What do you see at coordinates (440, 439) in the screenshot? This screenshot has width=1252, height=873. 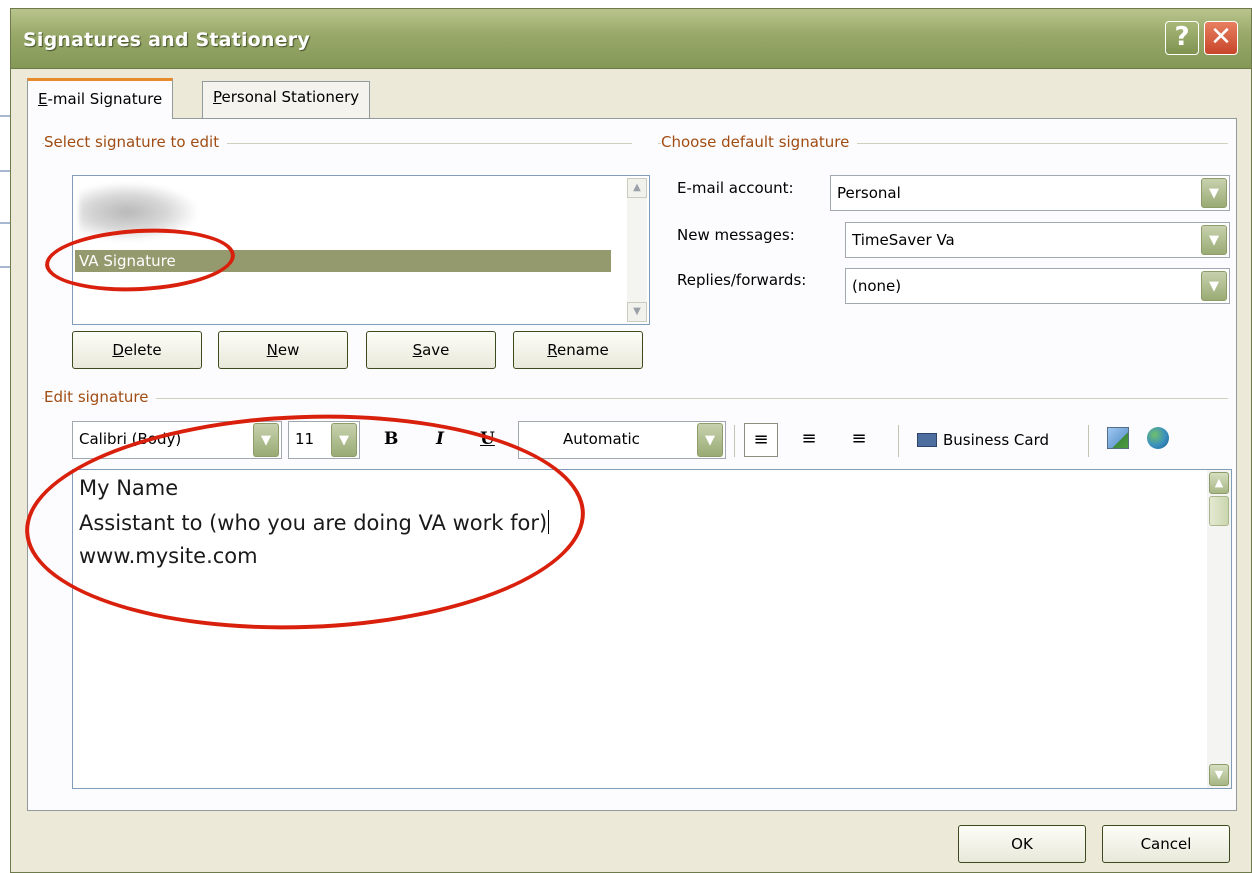 I see `italic-button: I` at bounding box center [440, 439].